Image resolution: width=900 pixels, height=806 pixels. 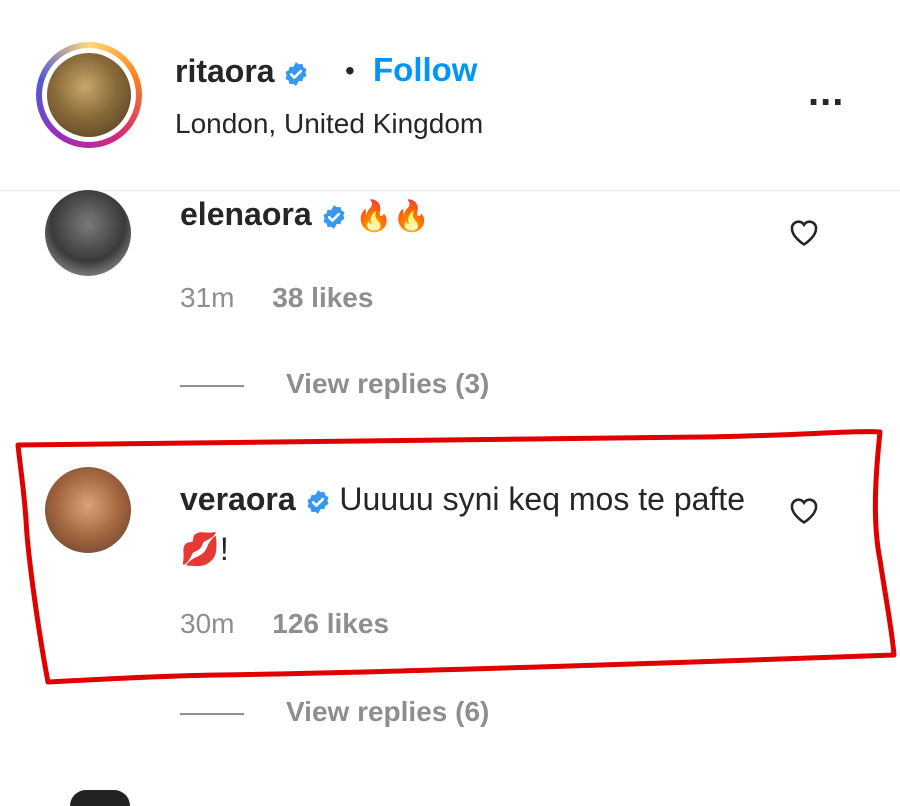 I want to click on comment-veraora: veraora Uuuuu syni keq mos te pafte 💋!, so click(x=470, y=524).